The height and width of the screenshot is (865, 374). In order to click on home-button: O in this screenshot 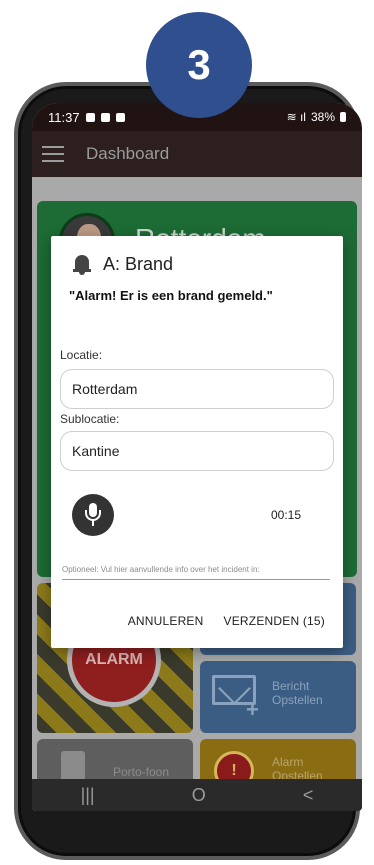, I will do `click(199, 795)`.